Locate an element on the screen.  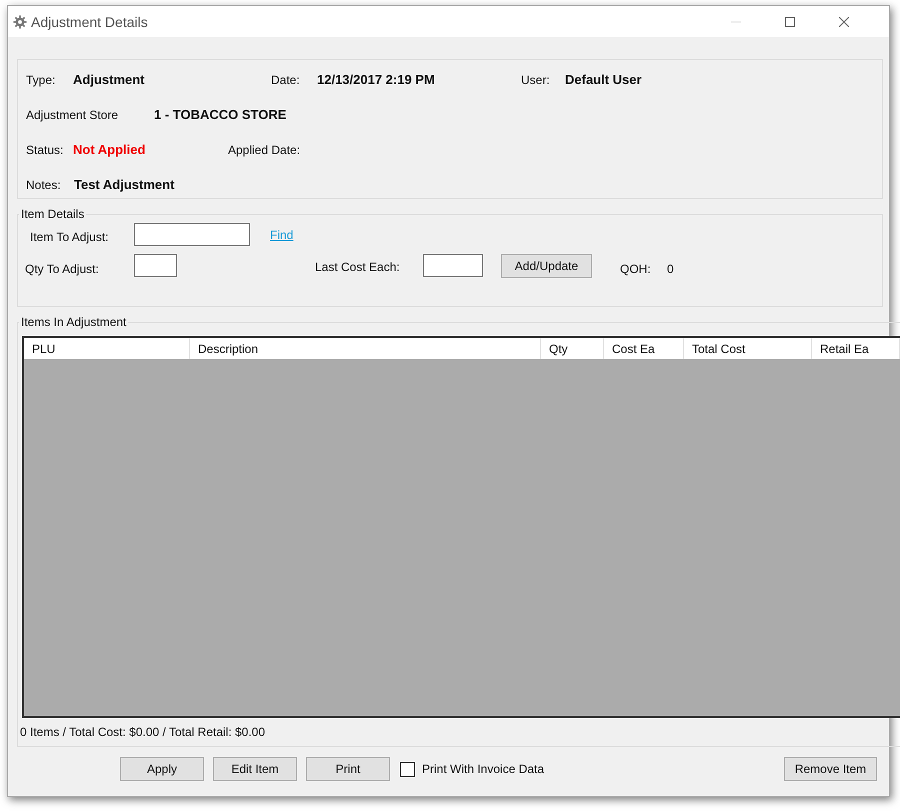
qoh-value: 0 is located at coordinates (670, 269).